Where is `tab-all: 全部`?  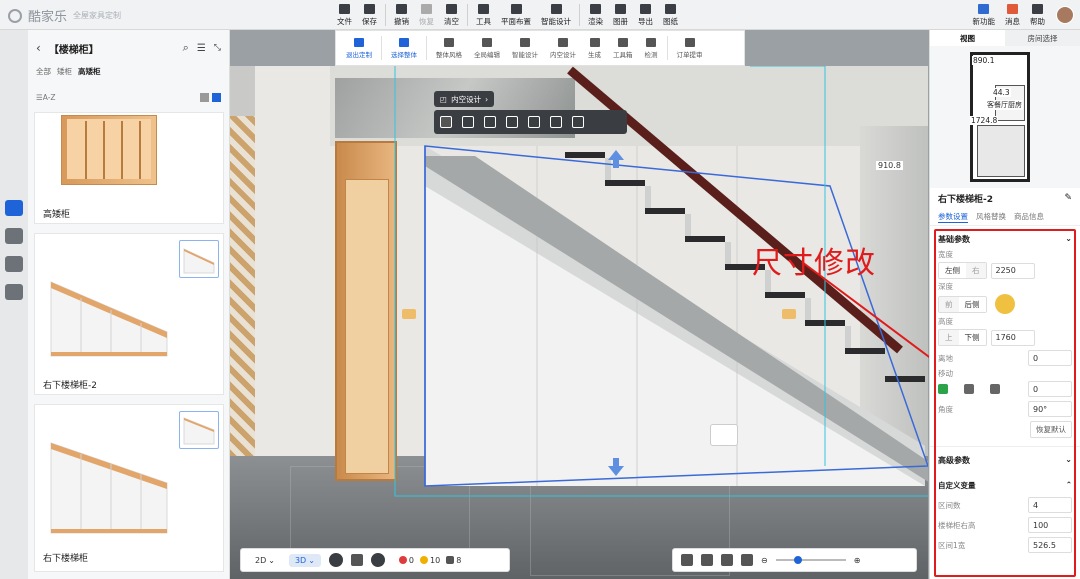
tab-all: 全部 is located at coordinates (43, 71).